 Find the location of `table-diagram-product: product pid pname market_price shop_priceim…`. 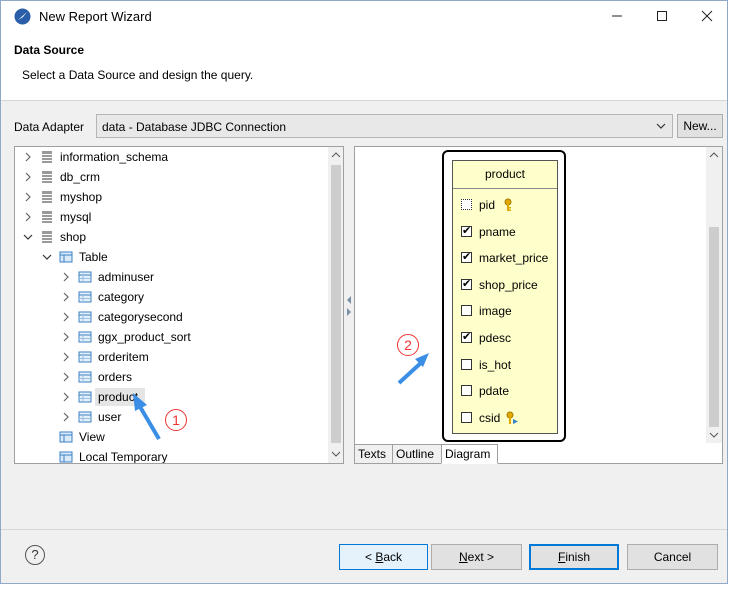

table-diagram-product: product pid pname market_price shop_priceim… is located at coordinates (504, 296).